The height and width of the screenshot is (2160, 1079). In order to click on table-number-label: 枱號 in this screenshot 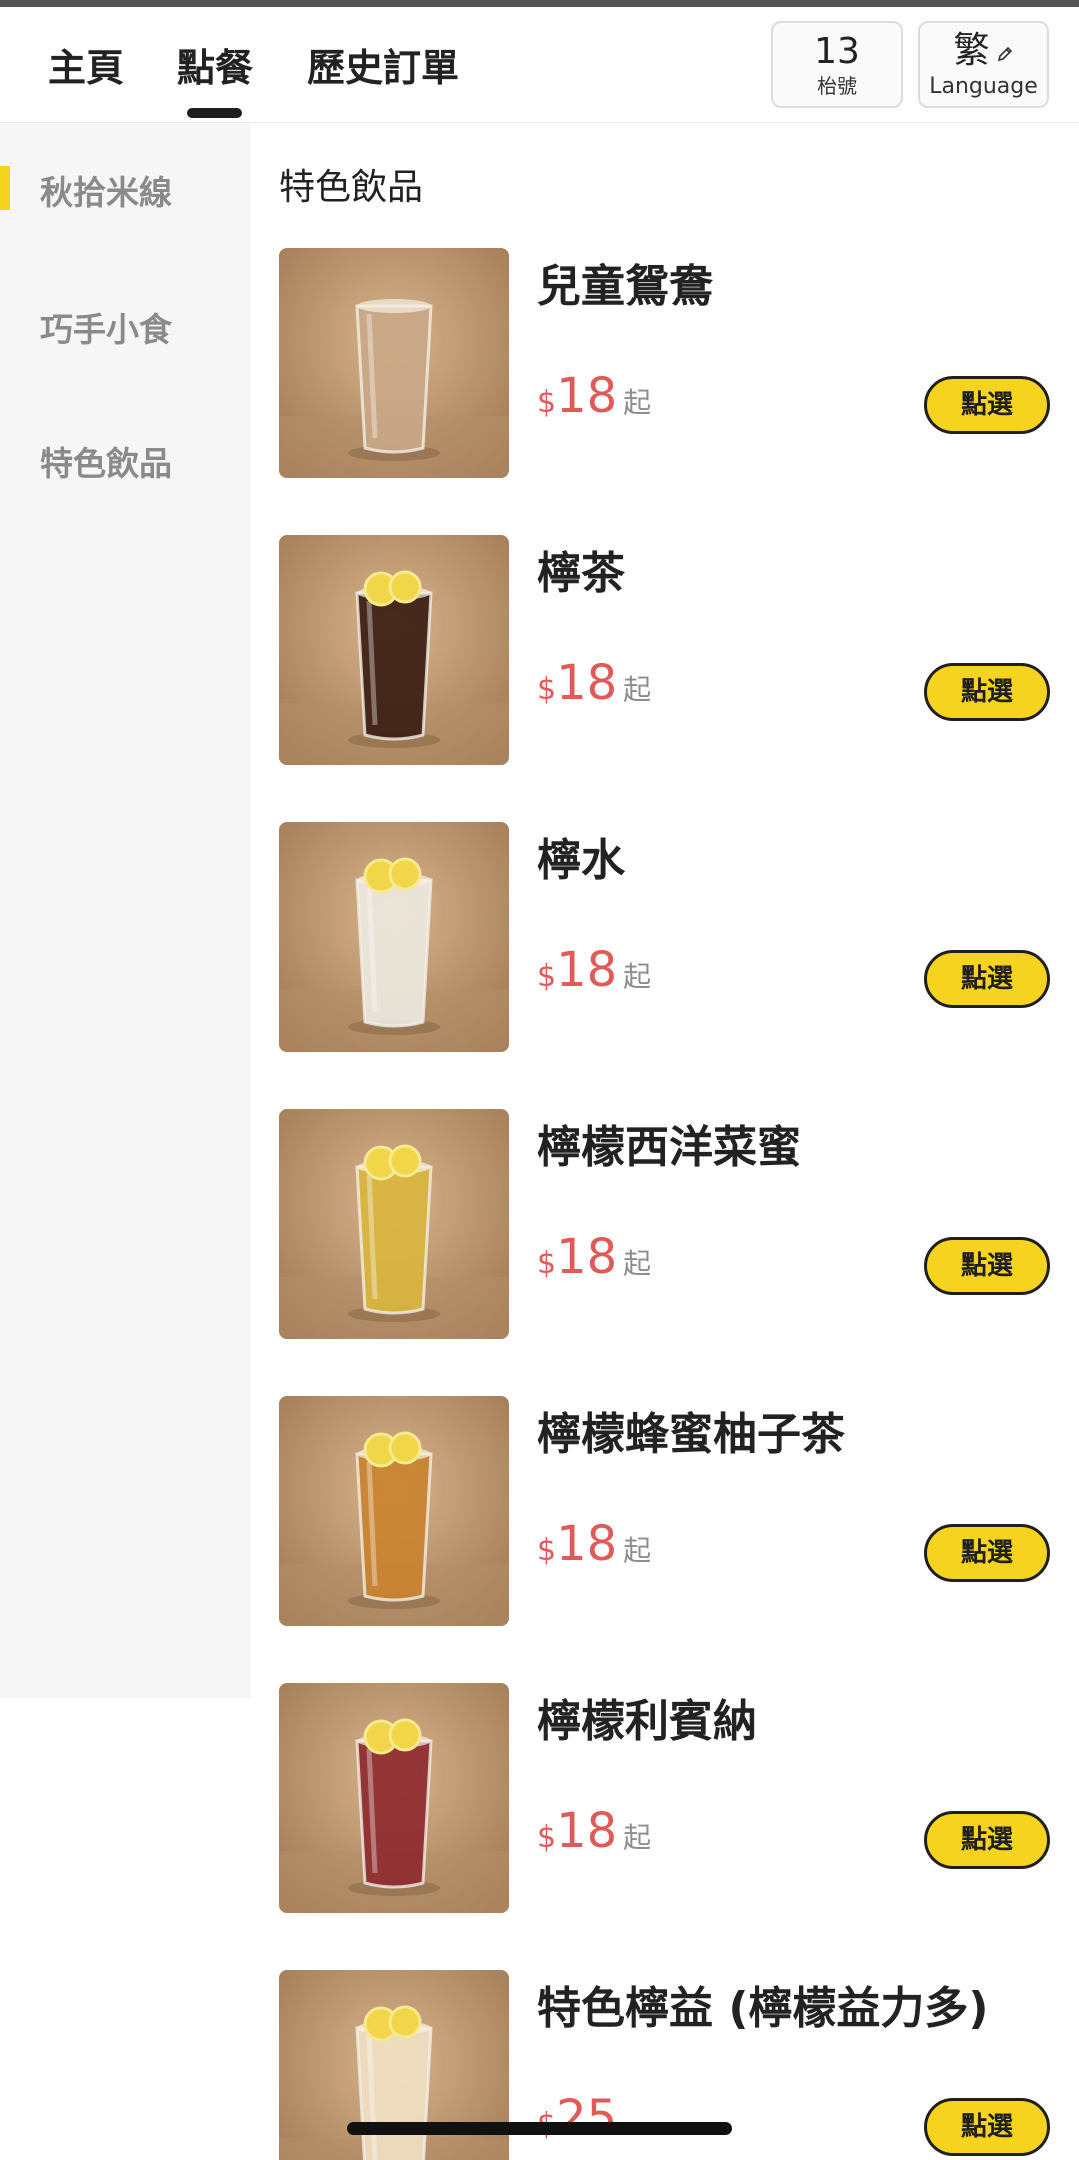, I will do `click(837, 86)`.